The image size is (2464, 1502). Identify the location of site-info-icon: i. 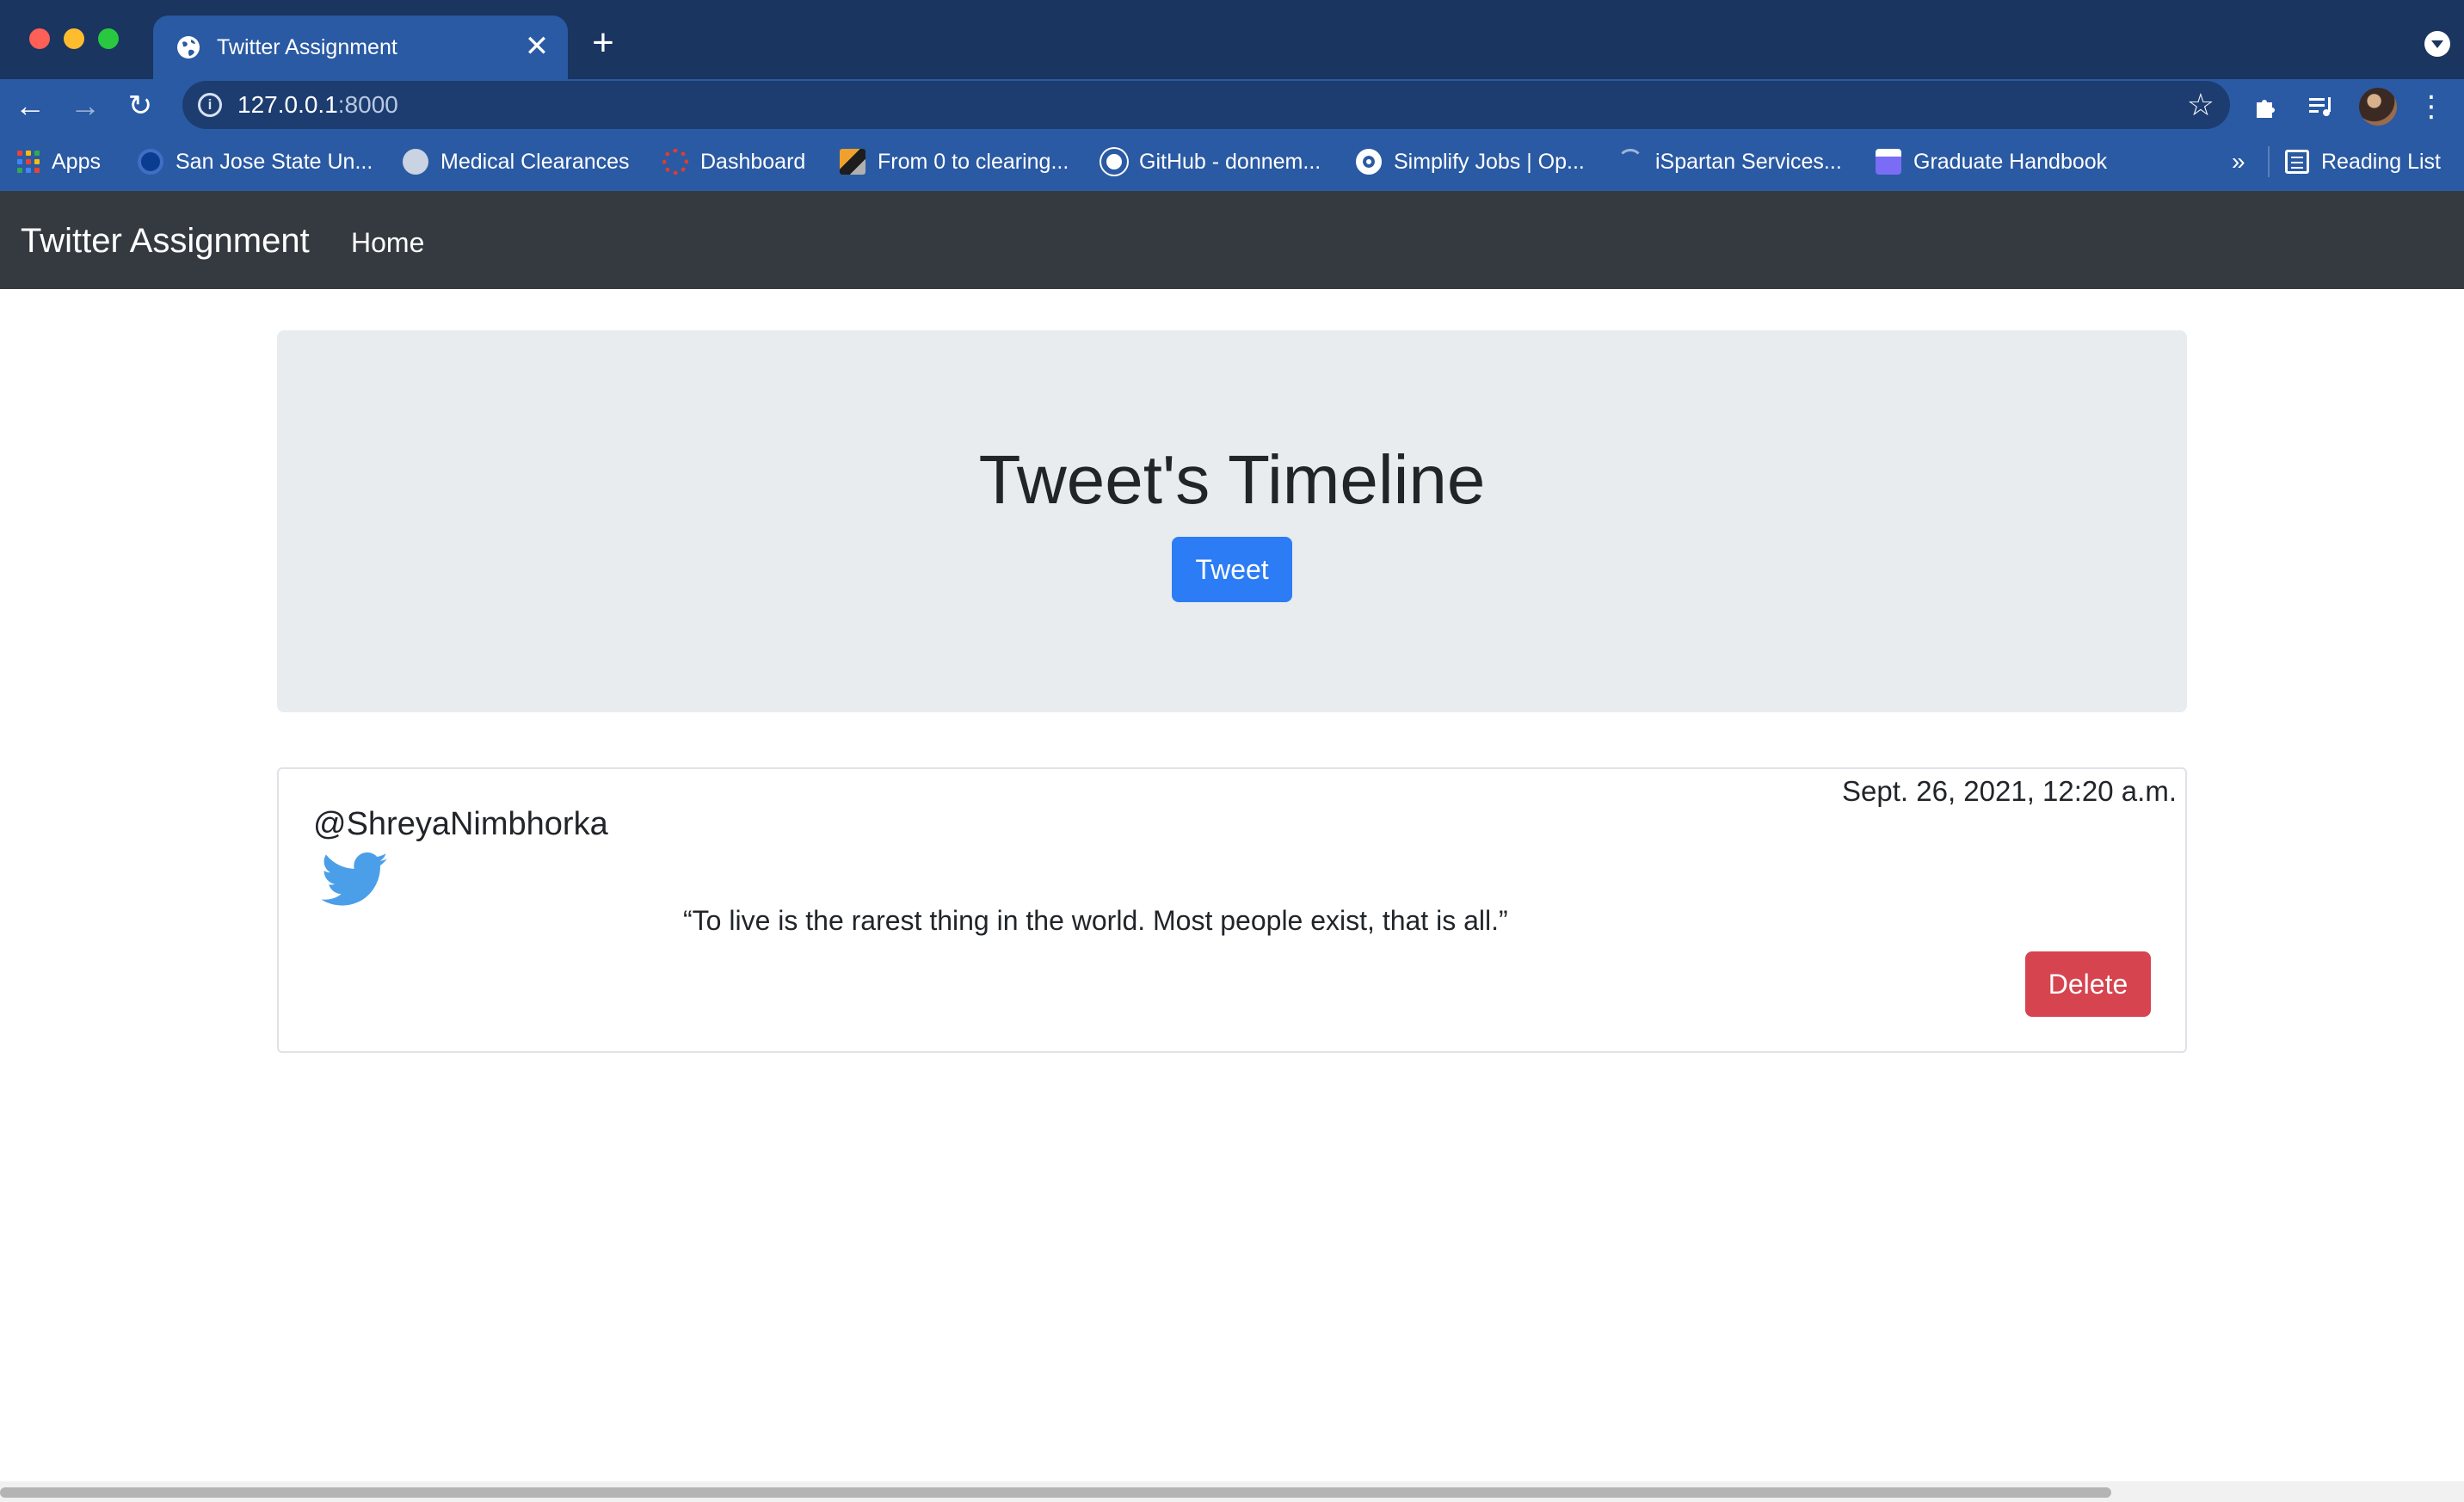
(210, 105).